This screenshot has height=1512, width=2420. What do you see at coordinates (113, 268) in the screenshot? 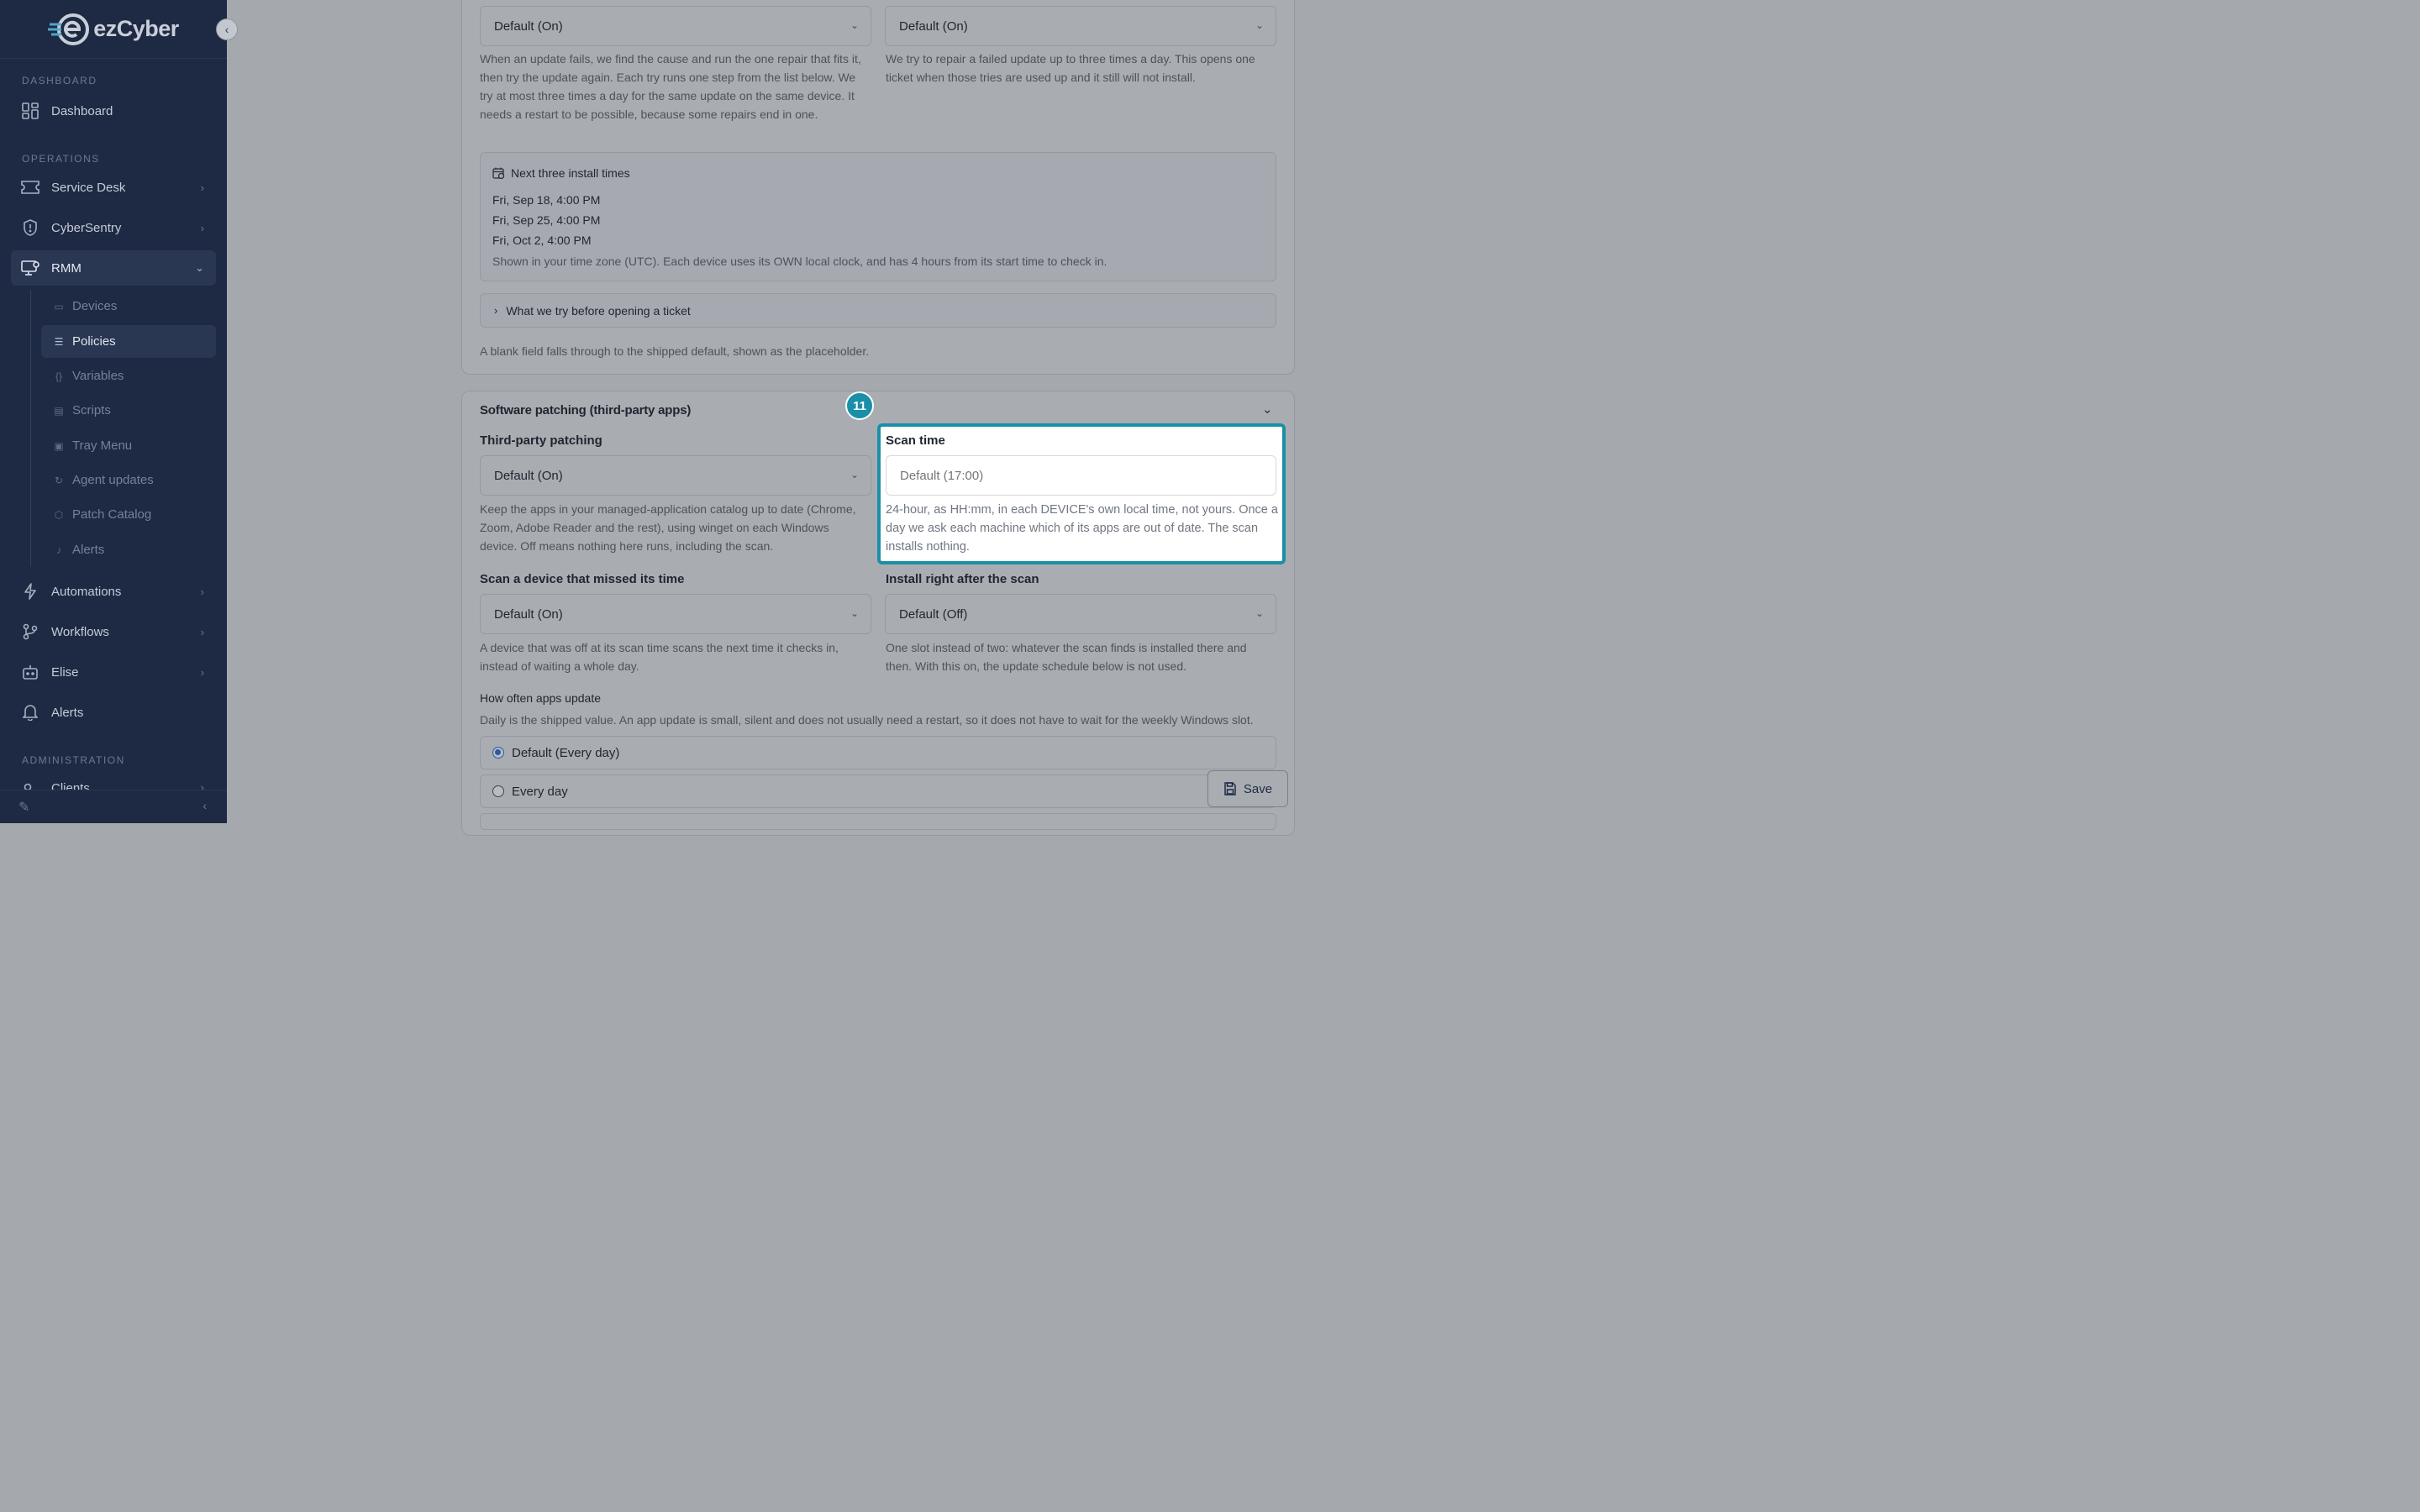
I see `sidebar-item-rmm: RMM ⌄` at bounding box center [113, 268].